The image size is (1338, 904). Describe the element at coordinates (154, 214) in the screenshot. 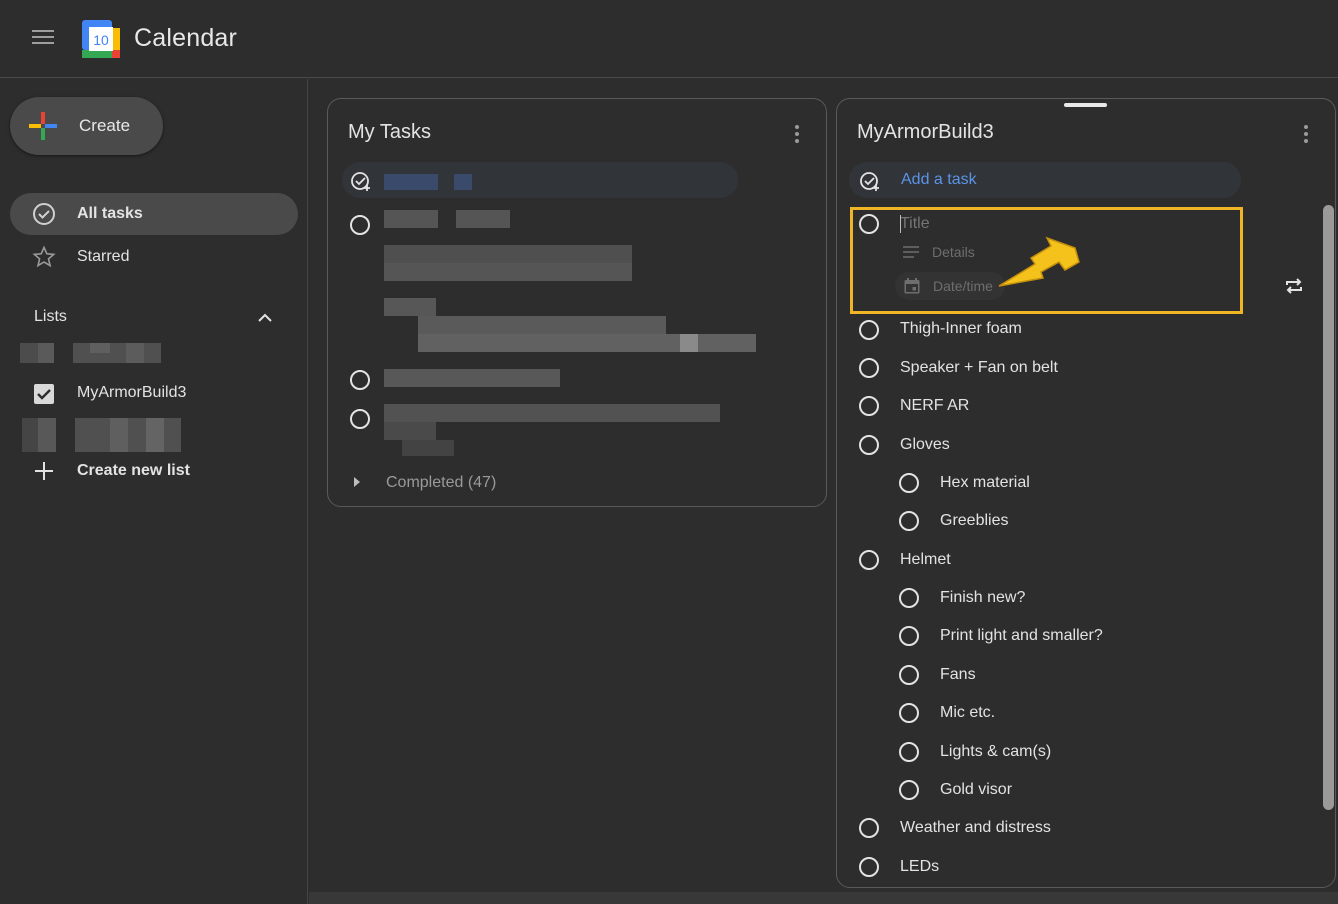

I see `nav-all-tasks: All tasks` at that location.